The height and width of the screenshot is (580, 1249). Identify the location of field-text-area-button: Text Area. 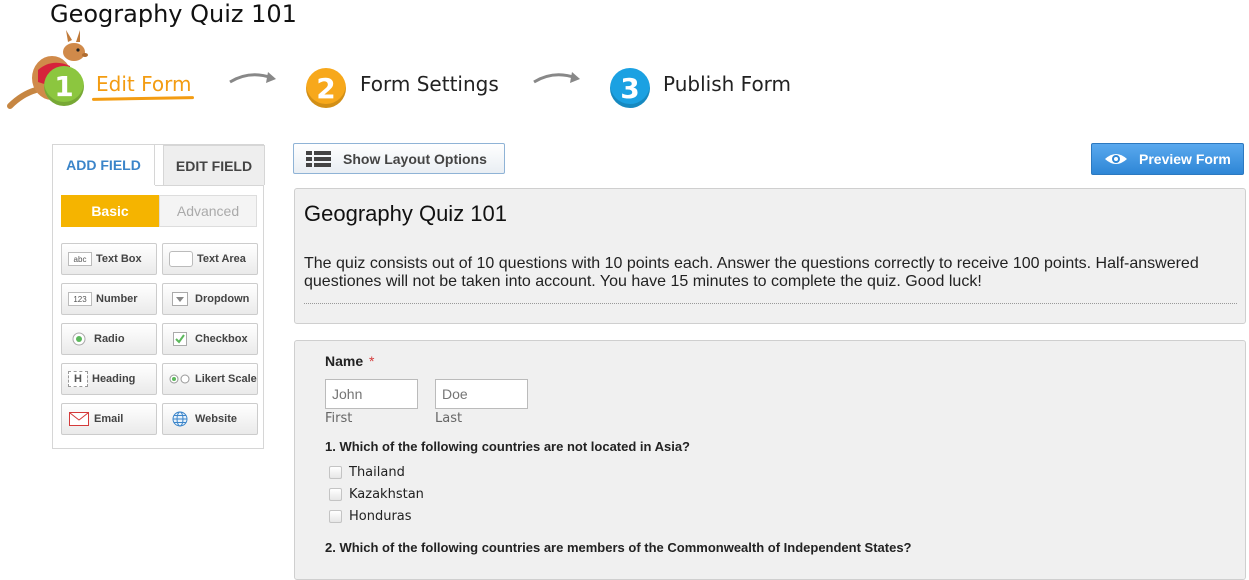
(210, 259).